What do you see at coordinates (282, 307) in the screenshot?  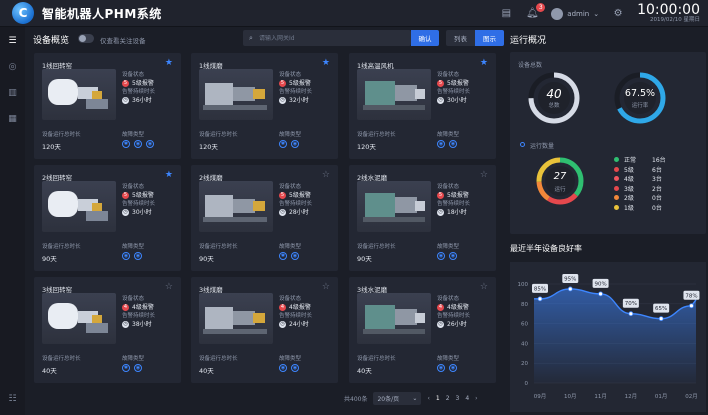 I see `alarm-level-icon: 4` at bounding box center [282, 307].